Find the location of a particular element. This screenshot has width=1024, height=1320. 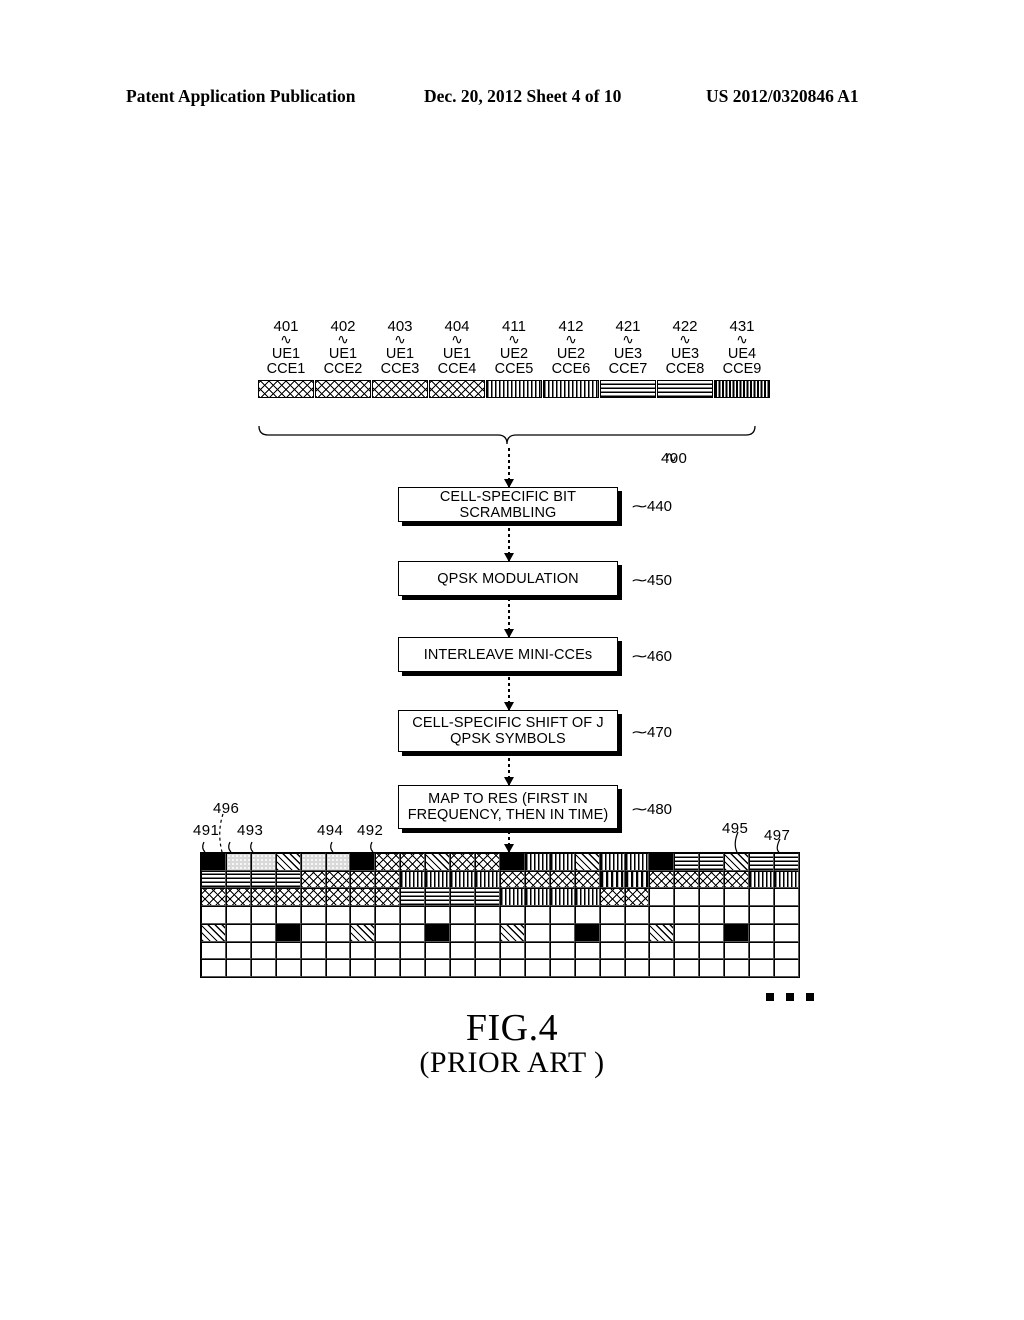

ref-number: 470 is located at coordinates (660, 732).